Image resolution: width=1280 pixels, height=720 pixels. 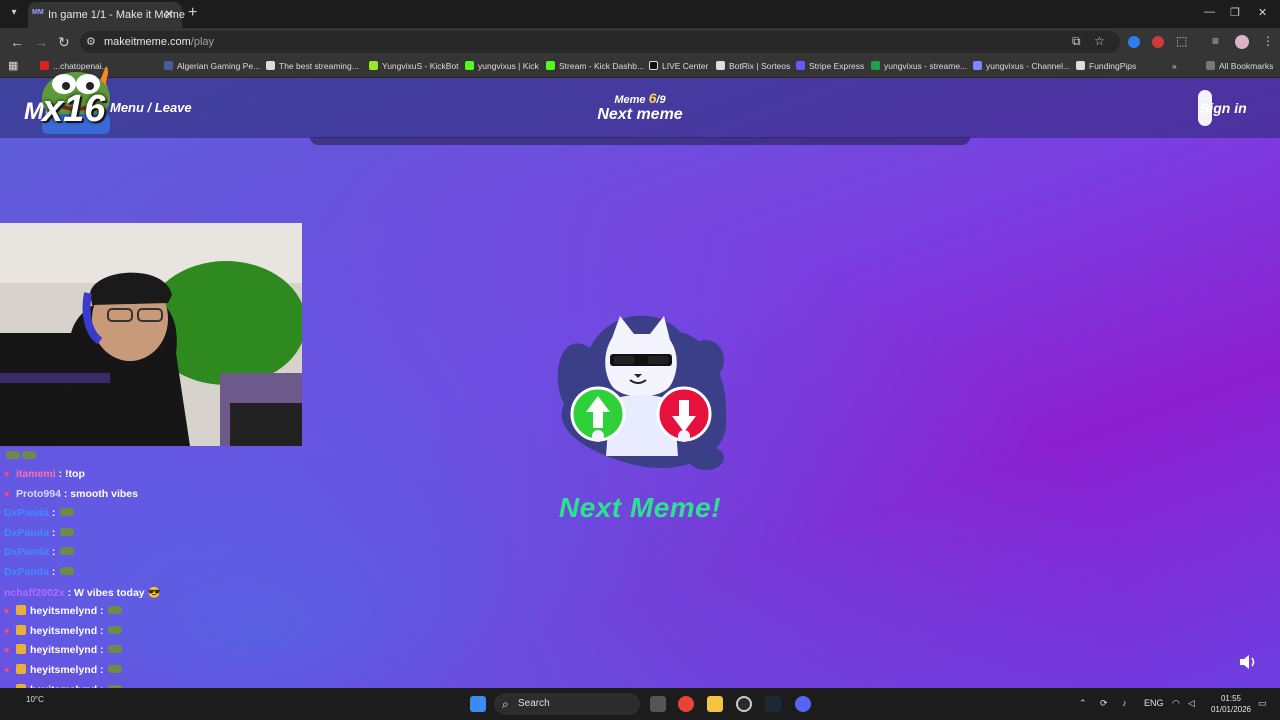 What do you see at coordinates (106, 15) in the screenshot?
I see `active-tab: MM In game 1/1 - Make it Meme ✕` at bounding box center [106, 15].